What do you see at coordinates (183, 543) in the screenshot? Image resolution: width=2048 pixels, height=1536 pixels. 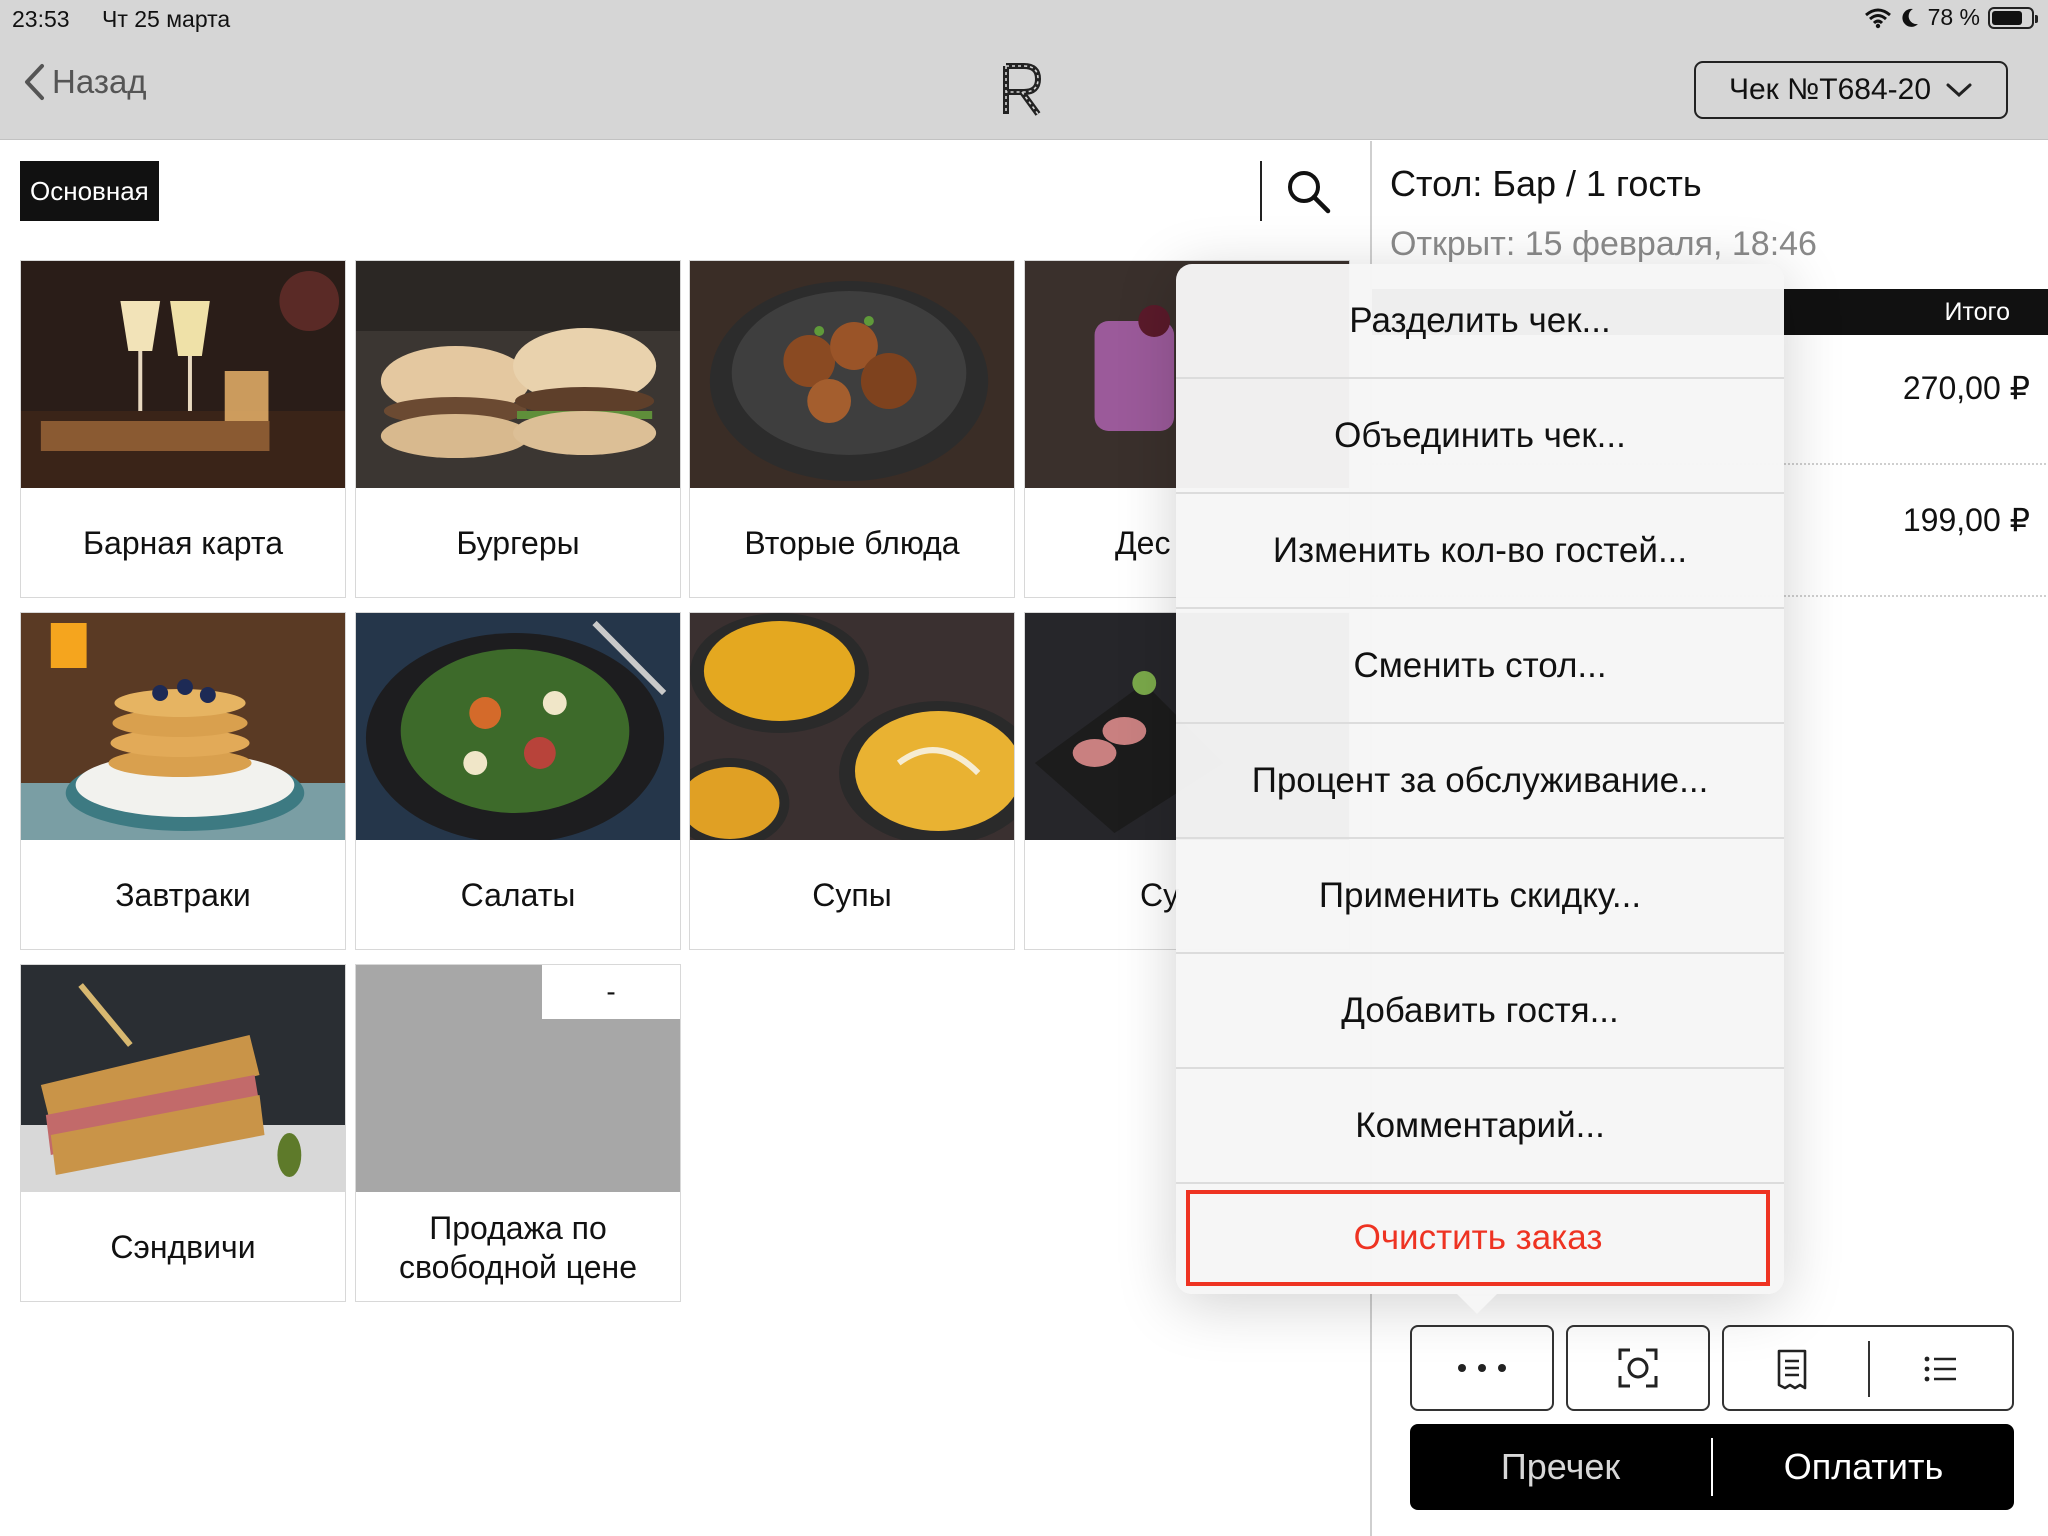 I see `category-label: Барная карта` at bounding box center [183, 543].